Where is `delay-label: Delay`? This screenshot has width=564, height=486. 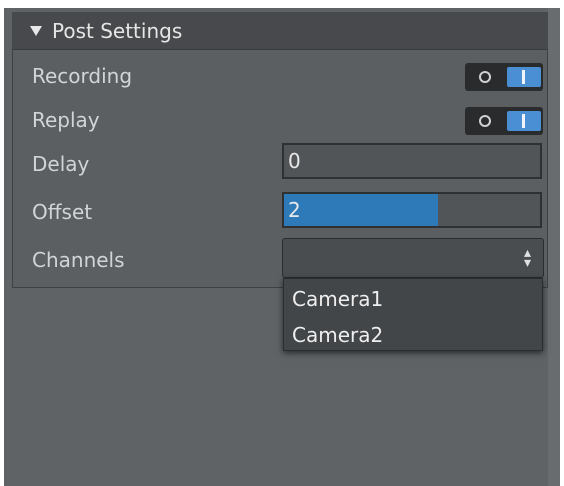 delay-label: Delay is located at coordinates (61, 164).